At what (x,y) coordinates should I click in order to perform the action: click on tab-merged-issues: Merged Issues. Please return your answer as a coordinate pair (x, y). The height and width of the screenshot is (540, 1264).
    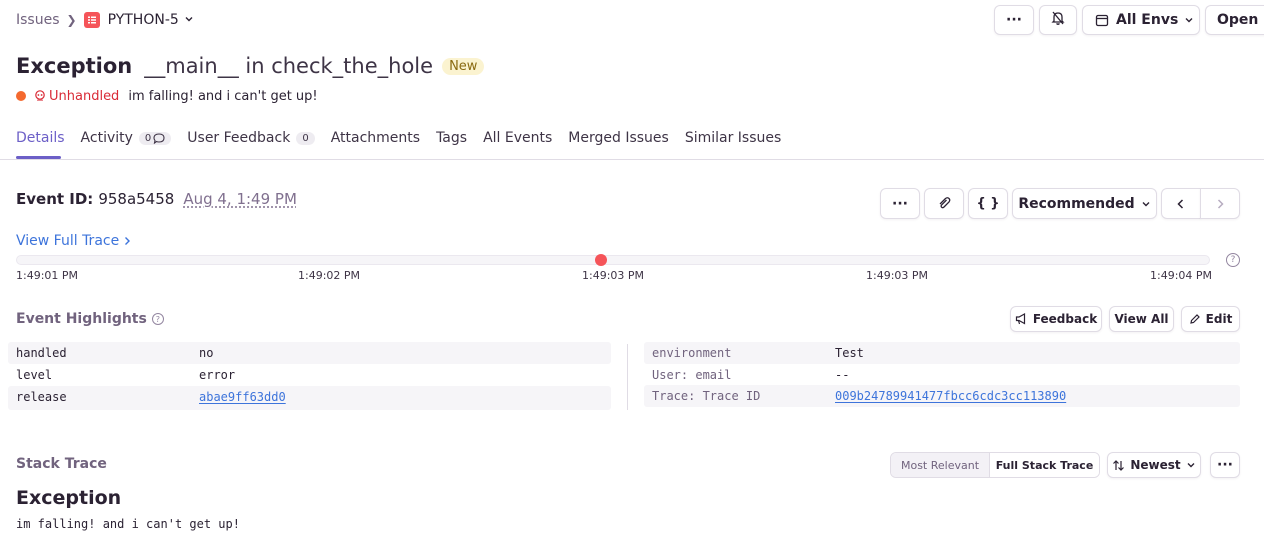
    Looking at the image, I should click on (618, 138).